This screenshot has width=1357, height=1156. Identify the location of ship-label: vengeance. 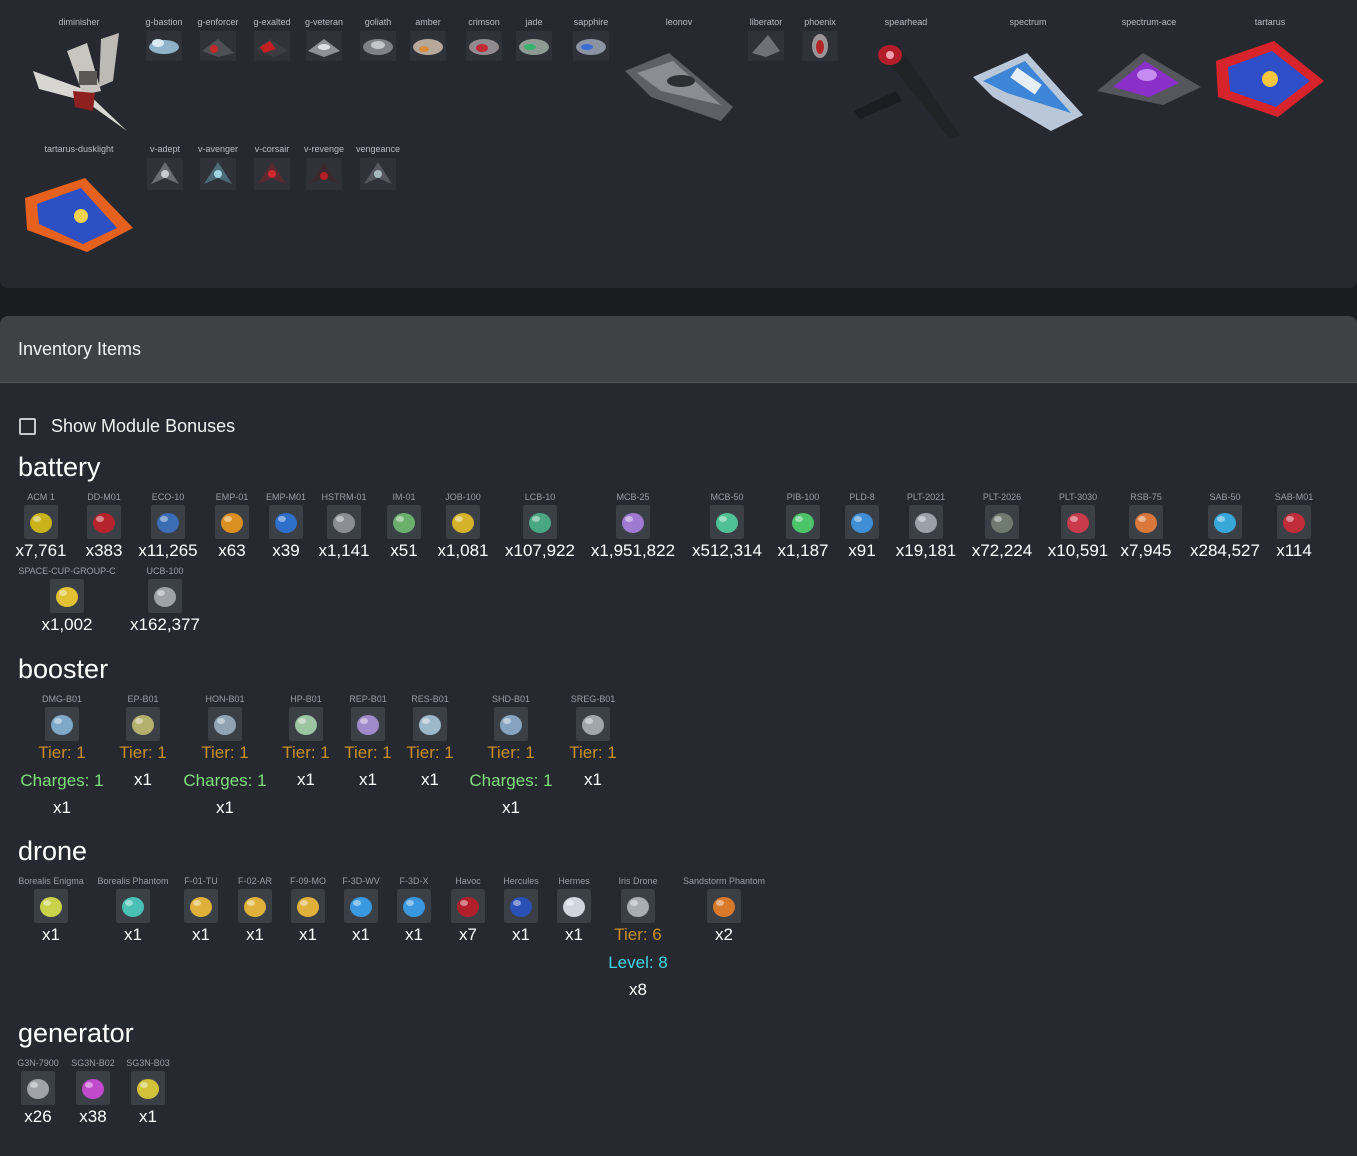
(378, 149).